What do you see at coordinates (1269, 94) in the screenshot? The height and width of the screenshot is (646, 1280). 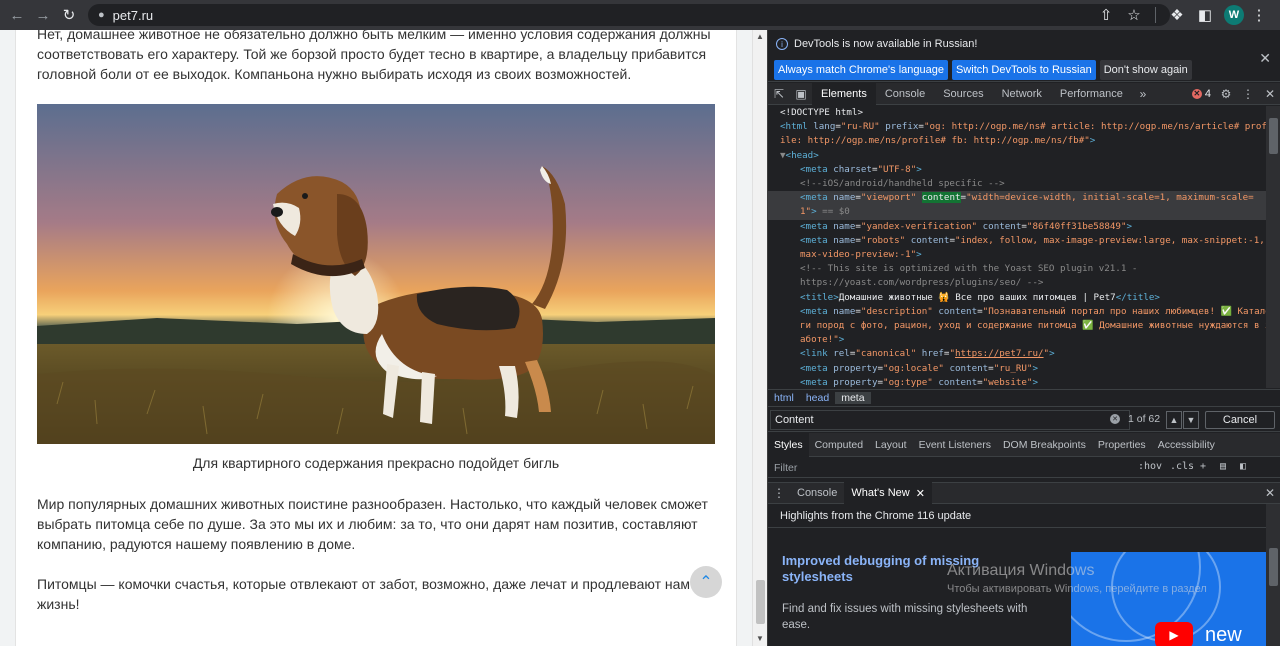 I see `close-devtools-icon: ✕` at bounding box center [1269, 94].